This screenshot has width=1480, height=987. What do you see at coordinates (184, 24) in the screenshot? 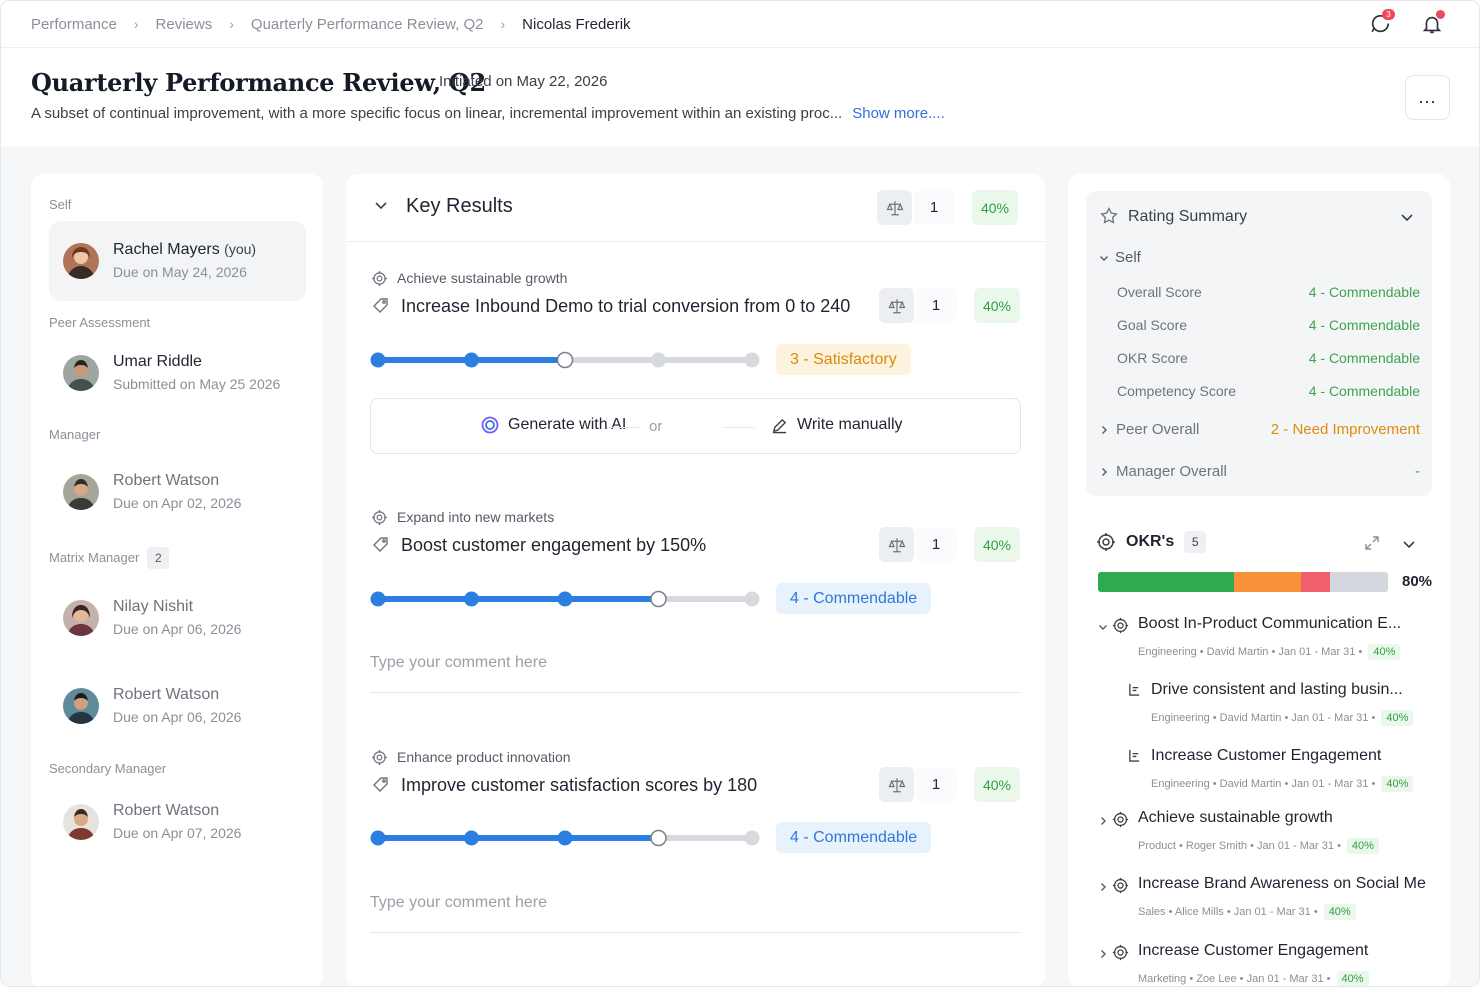
I see `breadcrumb-reviews: Reviews` at bounding box center [184, 24].